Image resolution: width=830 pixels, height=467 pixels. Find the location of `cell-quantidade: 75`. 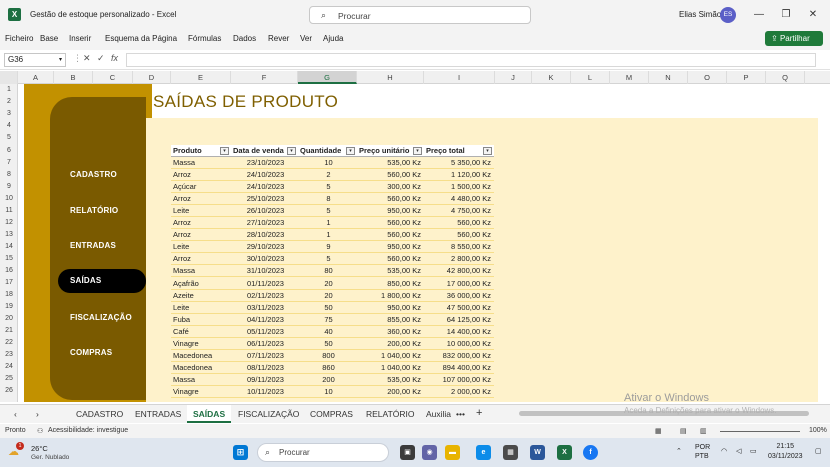

cell-quantidade: 75 is located at coordinates (327, 320).